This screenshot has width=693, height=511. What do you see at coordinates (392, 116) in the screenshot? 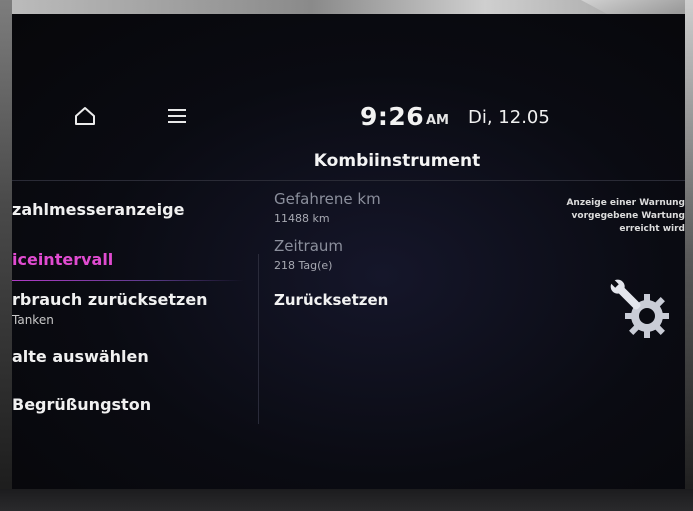
I see `clock-time: 9:26` at bounding box center [392, 116].